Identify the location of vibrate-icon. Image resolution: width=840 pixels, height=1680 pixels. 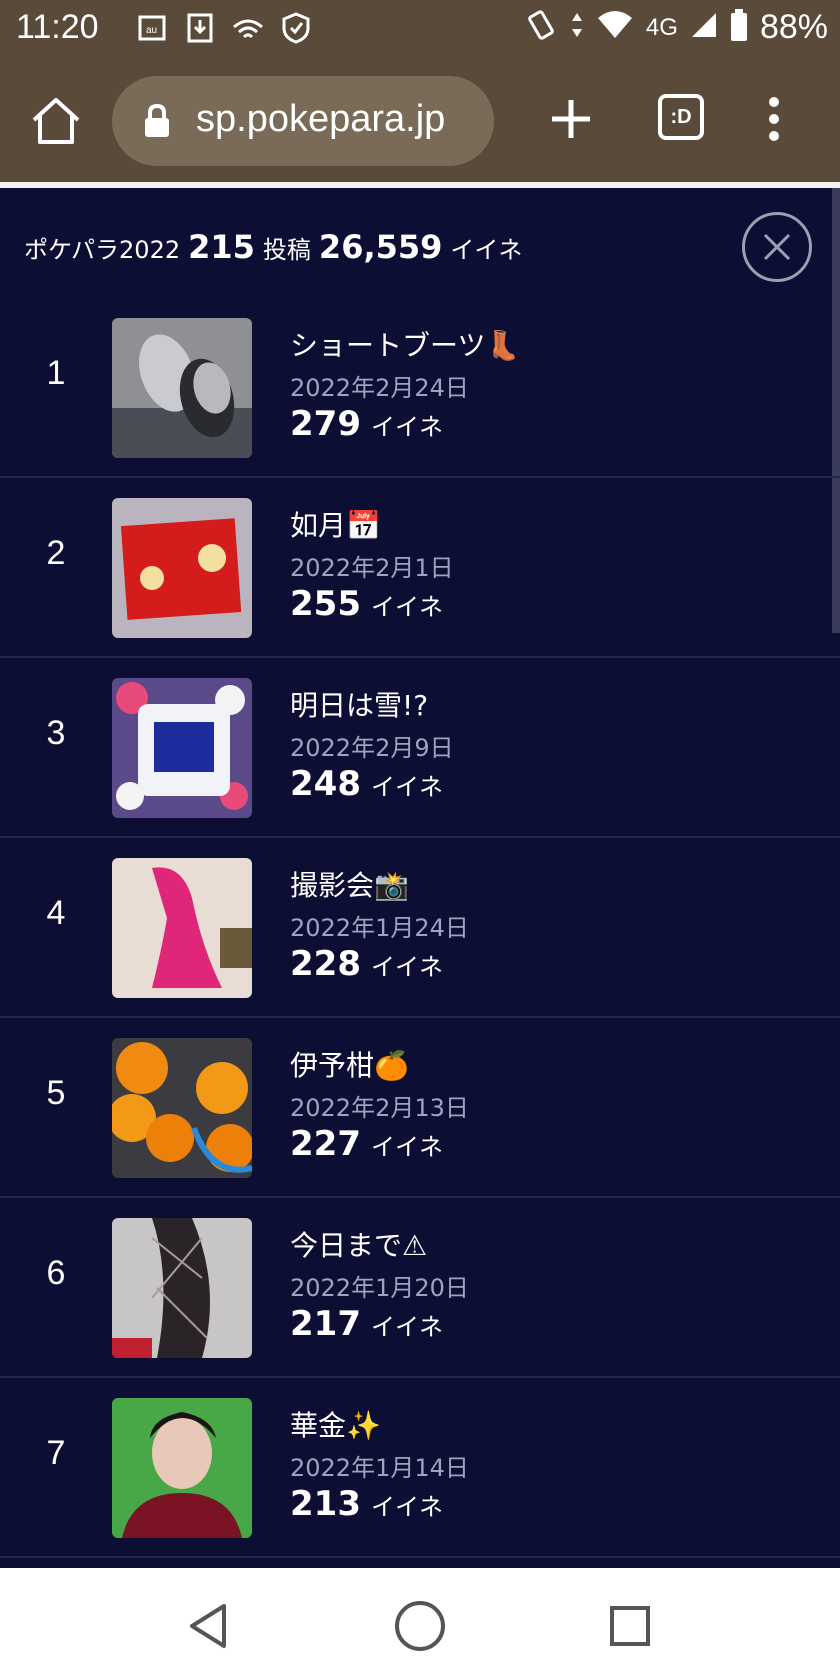
(541, 27).